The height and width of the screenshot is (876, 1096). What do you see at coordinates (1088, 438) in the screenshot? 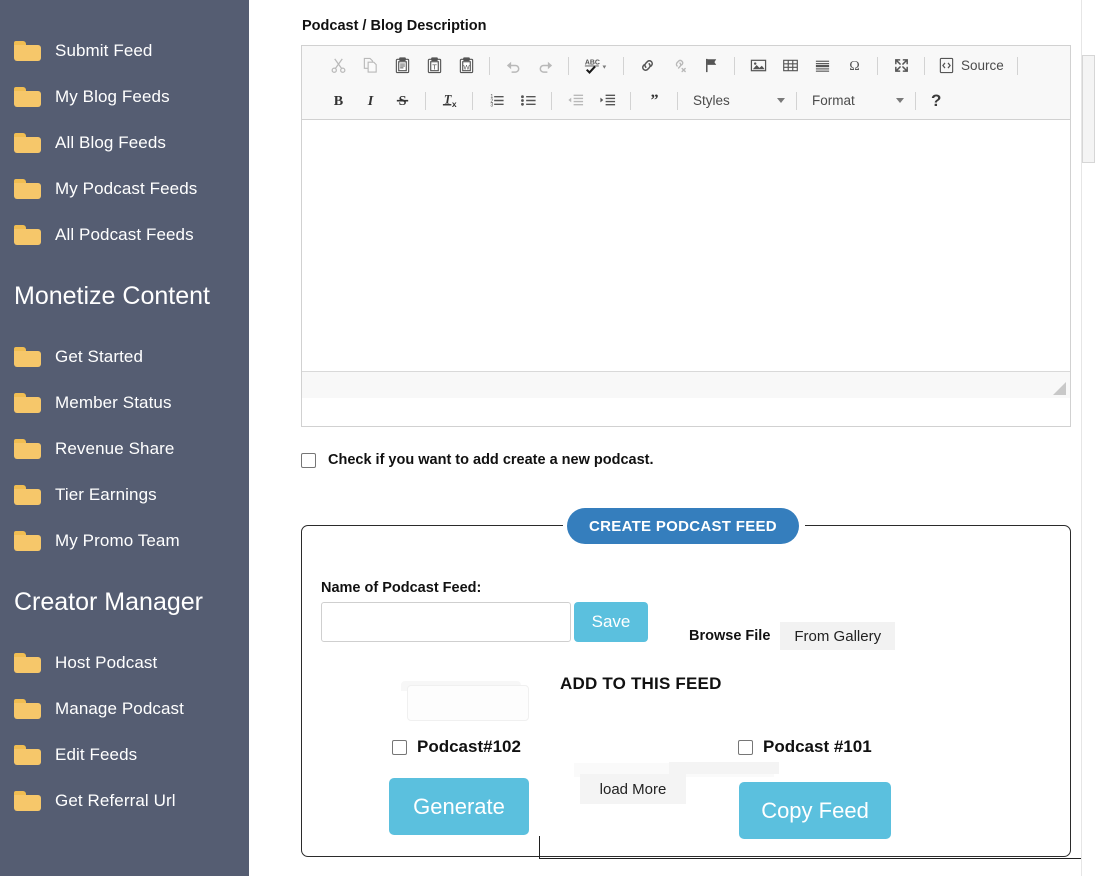
I see `page-scrollbar` at bounding box center [1088, 438].